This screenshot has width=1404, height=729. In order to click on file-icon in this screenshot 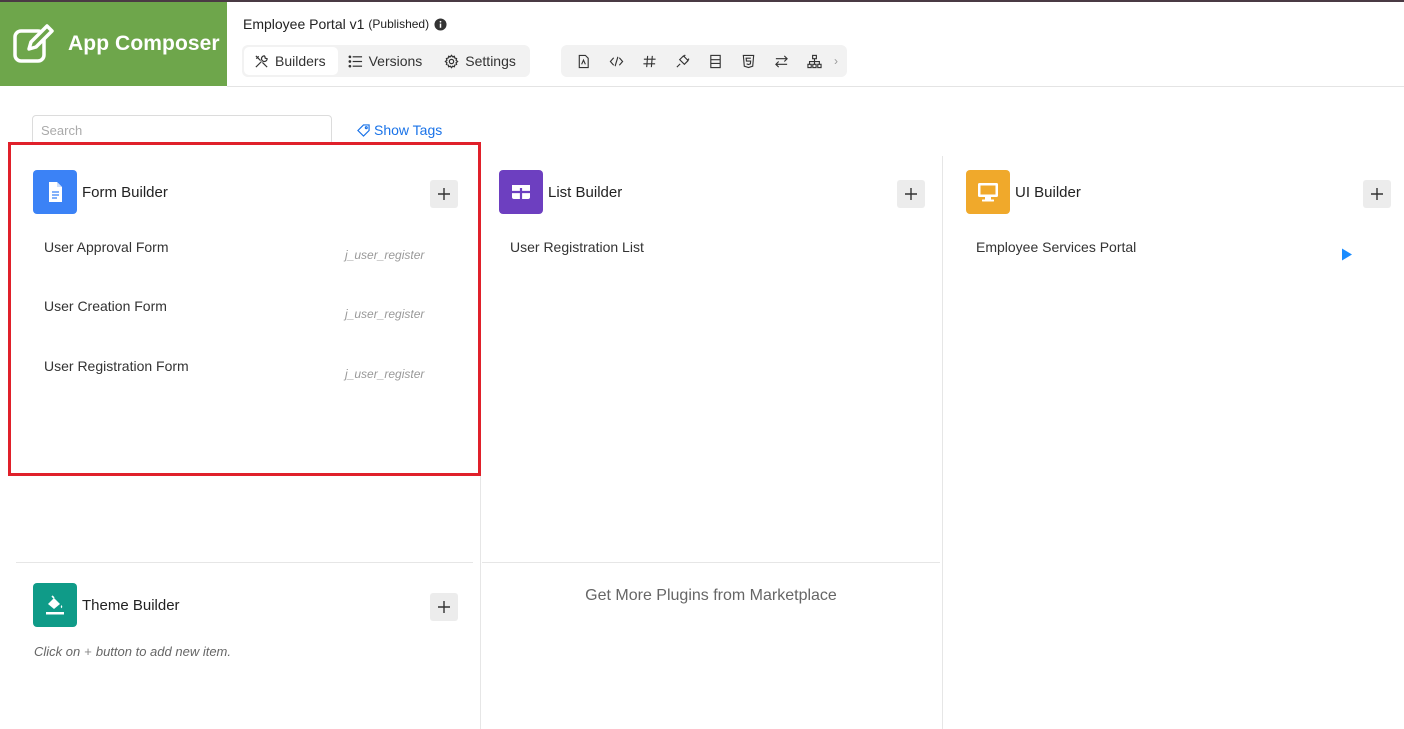, I will do `click(583, 61)`.